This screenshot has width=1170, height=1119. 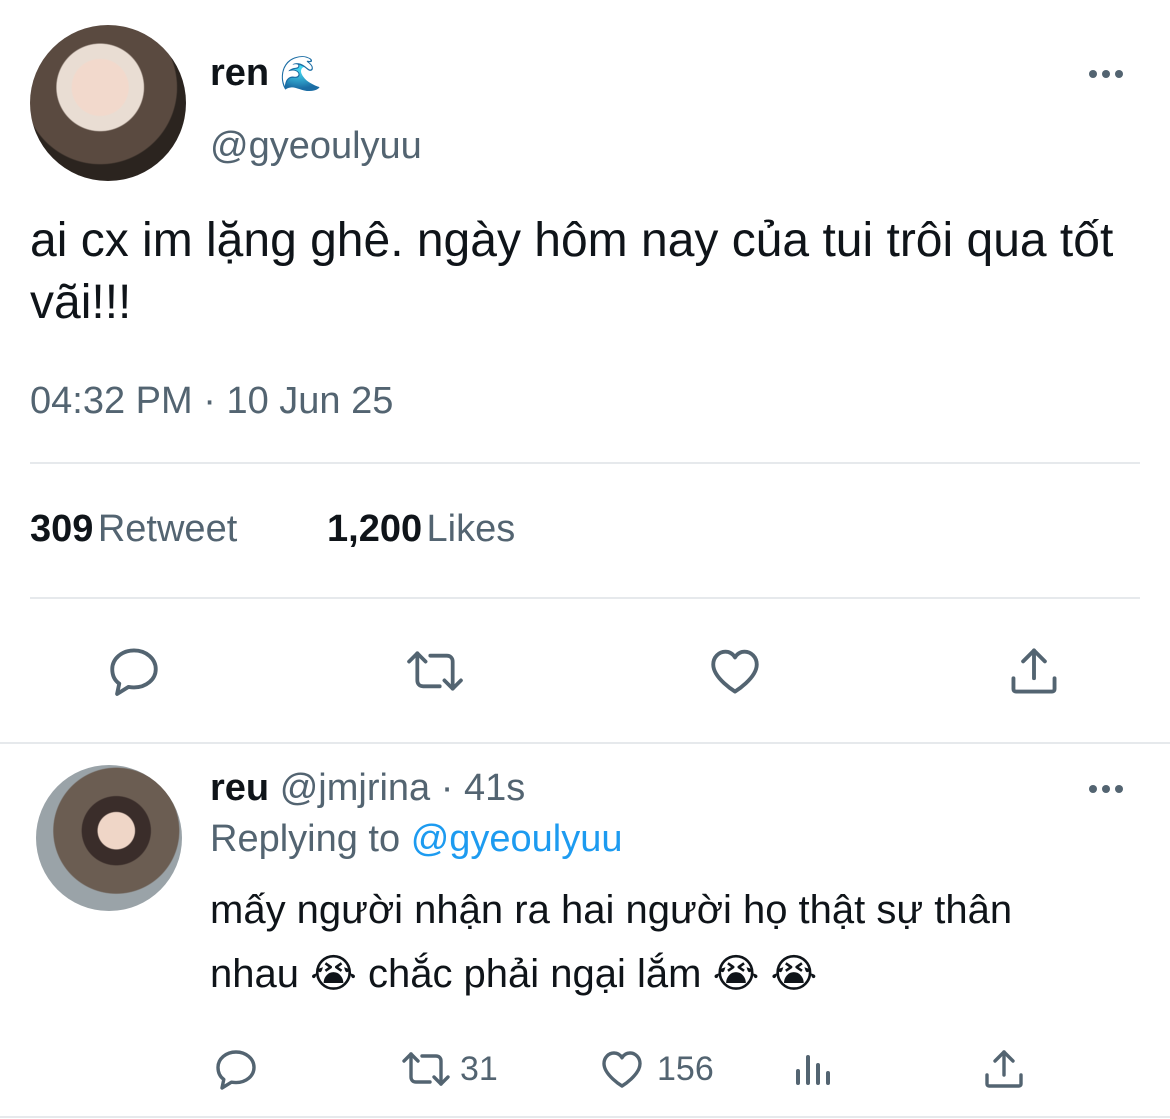 What do you see at coordinates (471, 529) in the screenshot?
I see `likes-label: Likes` at bounding box center [471, 529].